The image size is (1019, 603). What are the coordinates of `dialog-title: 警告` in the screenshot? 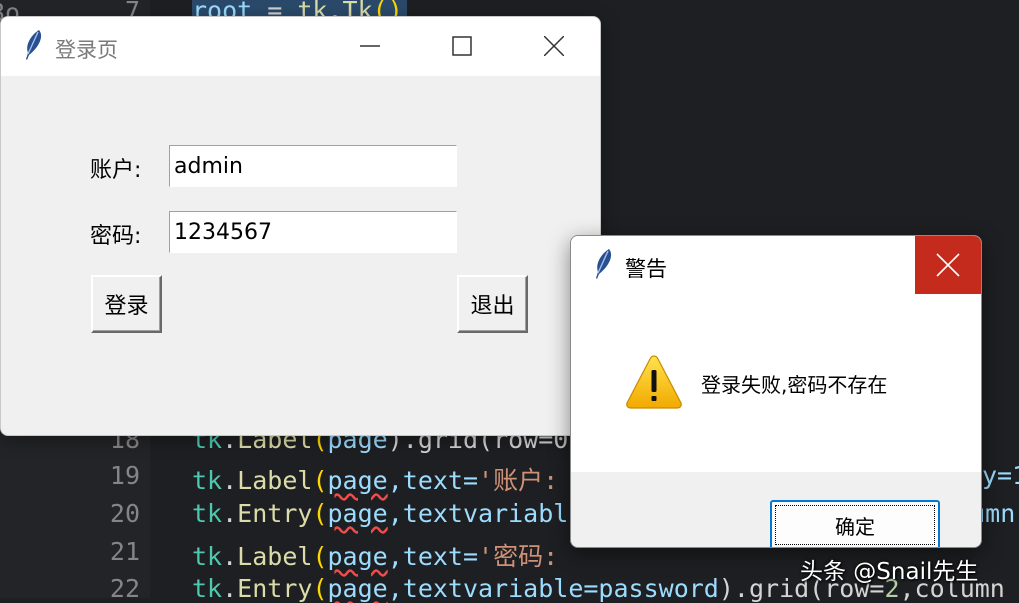 It's located at (646, 269).